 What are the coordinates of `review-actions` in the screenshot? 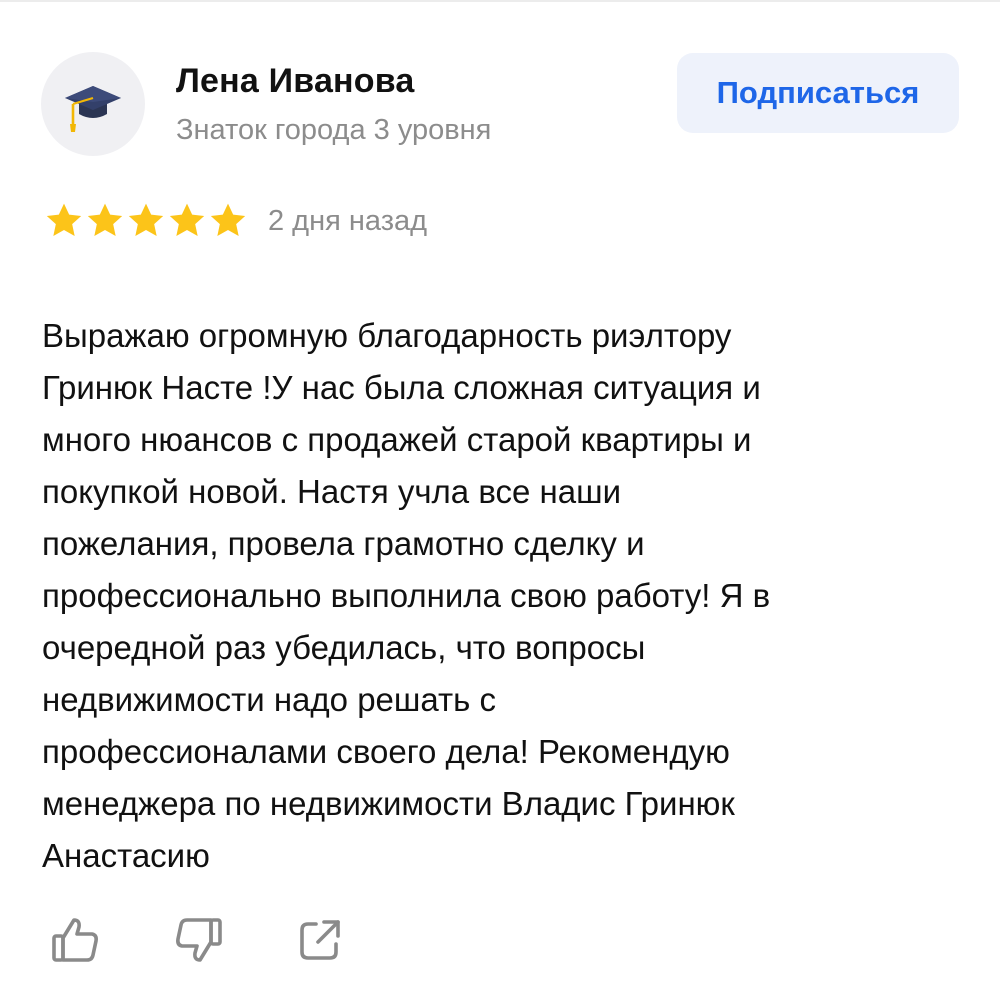 It's located at (198, 940).